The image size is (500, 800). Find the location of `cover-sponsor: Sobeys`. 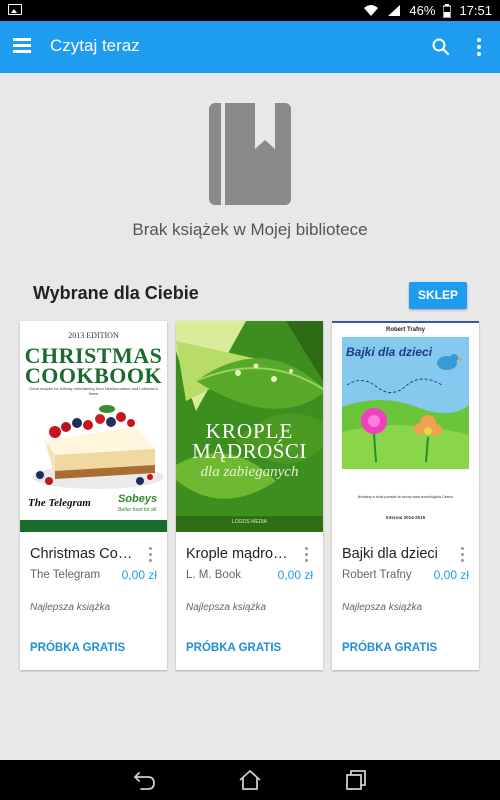

cover-sponsor: Sobeys is located at coordinates (138, 499).